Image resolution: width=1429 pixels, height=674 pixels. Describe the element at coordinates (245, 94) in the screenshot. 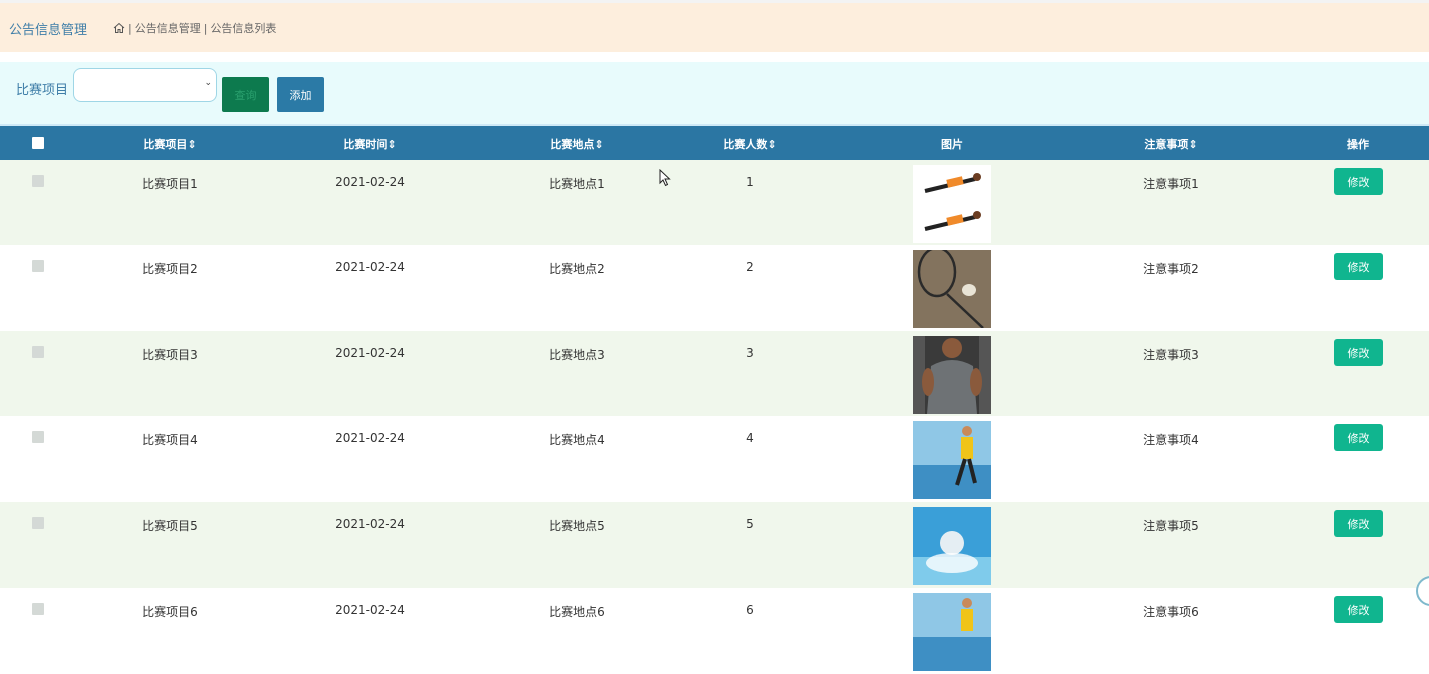

I see `search-button: 查询` at that location.